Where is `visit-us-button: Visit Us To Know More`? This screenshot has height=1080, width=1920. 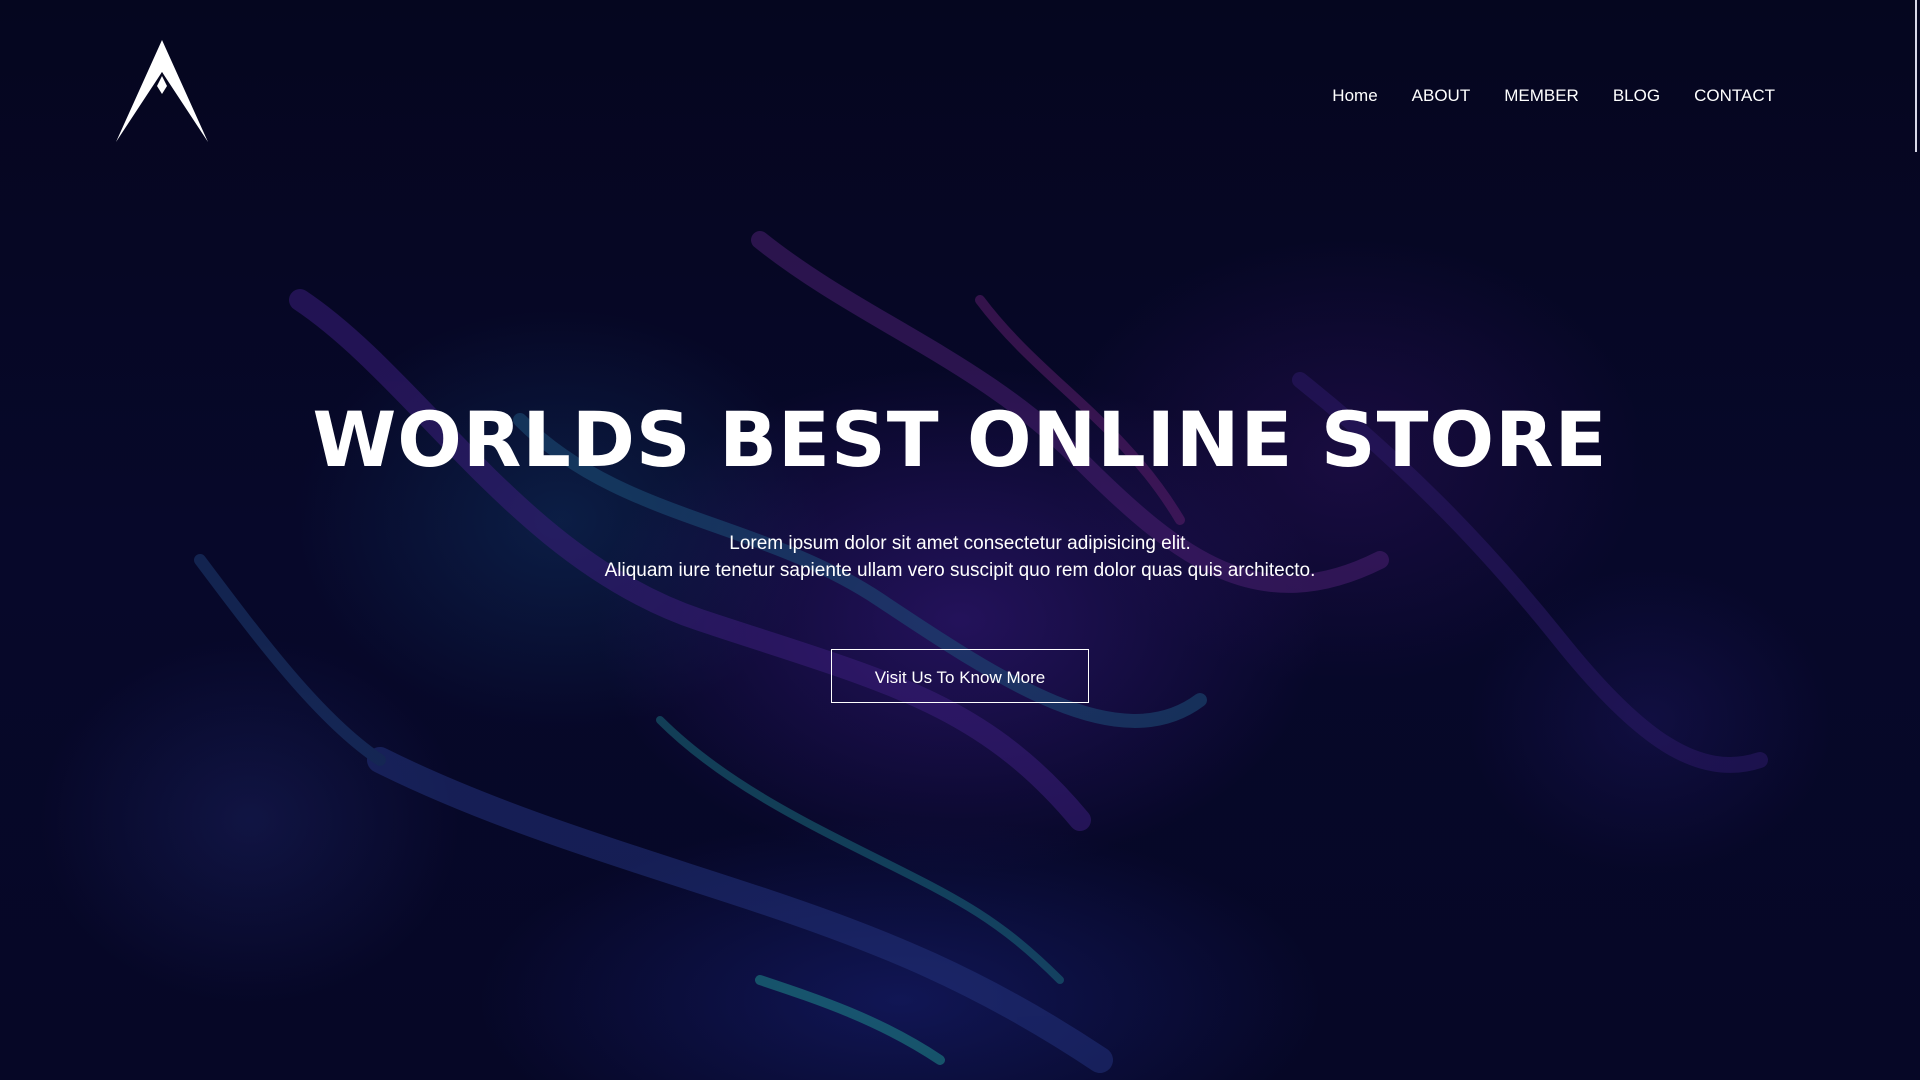
visit-us-button: Visit Us To Know More is located at coordinates (960, 676).